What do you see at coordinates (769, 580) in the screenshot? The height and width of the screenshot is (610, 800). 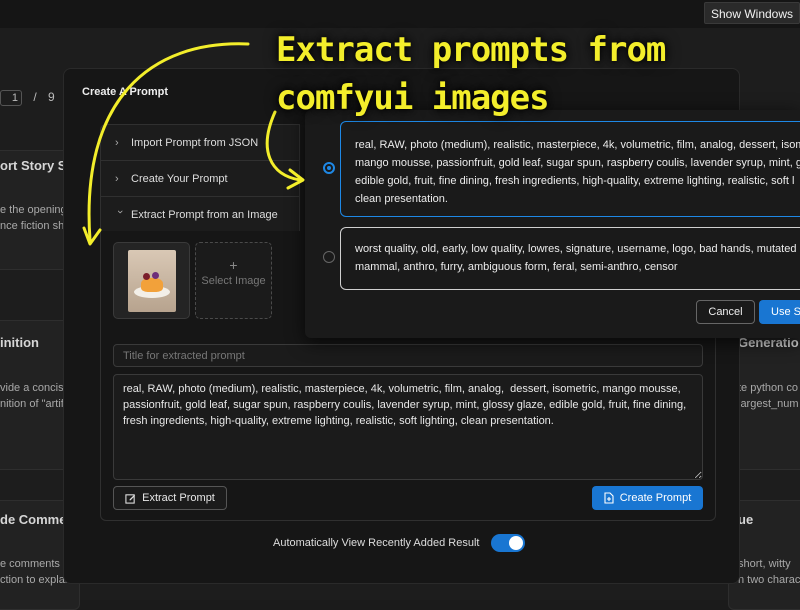 I see `card-text: n two charac` at bounding box center [769, 580].